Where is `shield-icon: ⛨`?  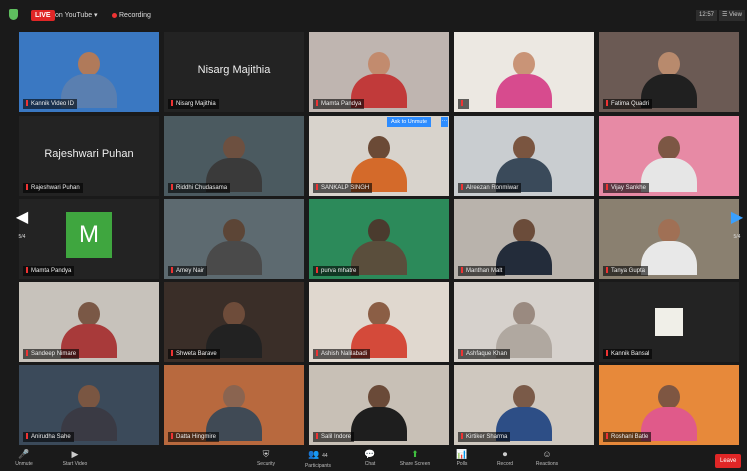 shield-icon: ⛨ is located at coordinates (266, 454).